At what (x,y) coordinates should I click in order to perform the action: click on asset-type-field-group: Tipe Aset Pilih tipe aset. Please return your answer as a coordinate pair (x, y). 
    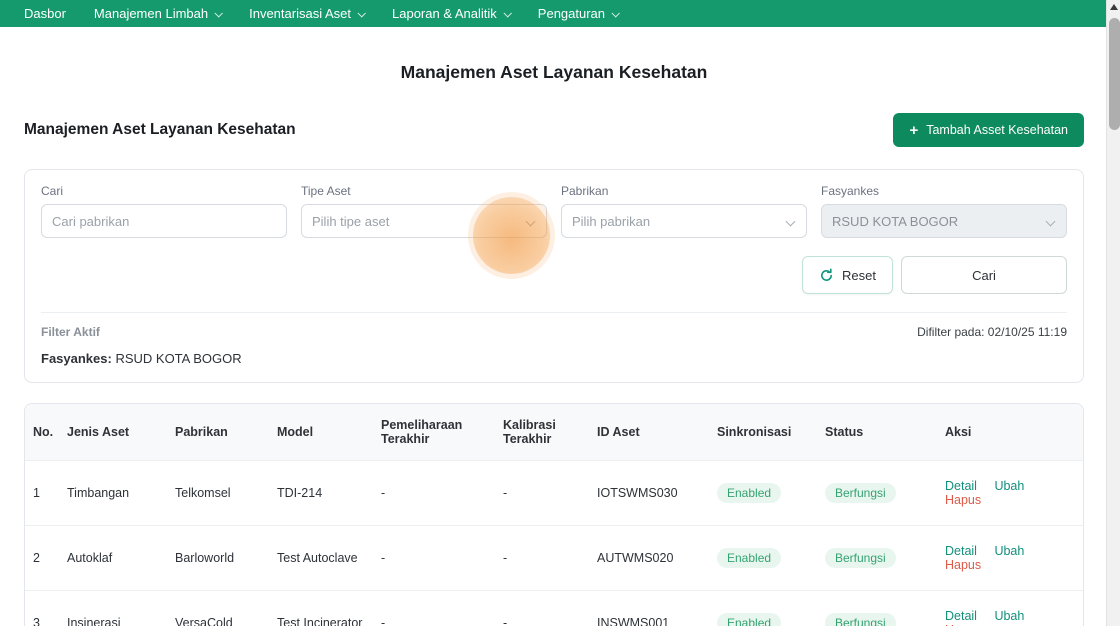
    Looking at the image, I should click on (424, 211).